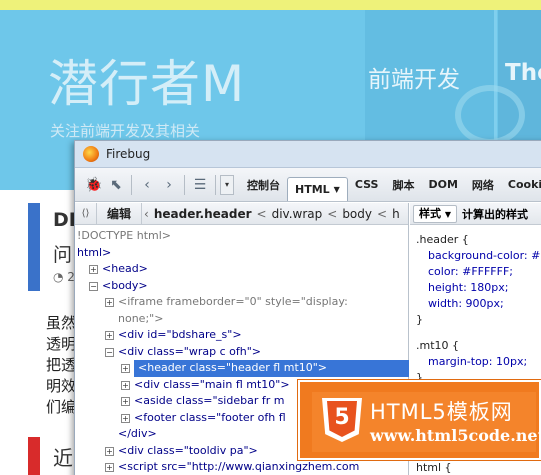 This screenshot has height=475, width=541. What do you see at coordinates (125, 131) in the screenshot?
I see `site-slogan: 关注前端开发及其相关` at bounding box center [125, 131].